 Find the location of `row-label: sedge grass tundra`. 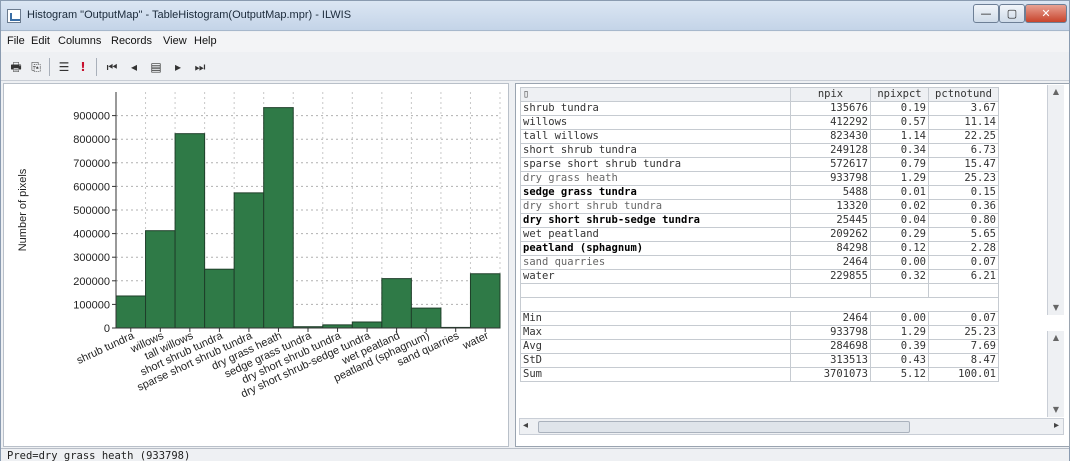

row-label: sedge grass tundra is located at coordinates (655, 192).